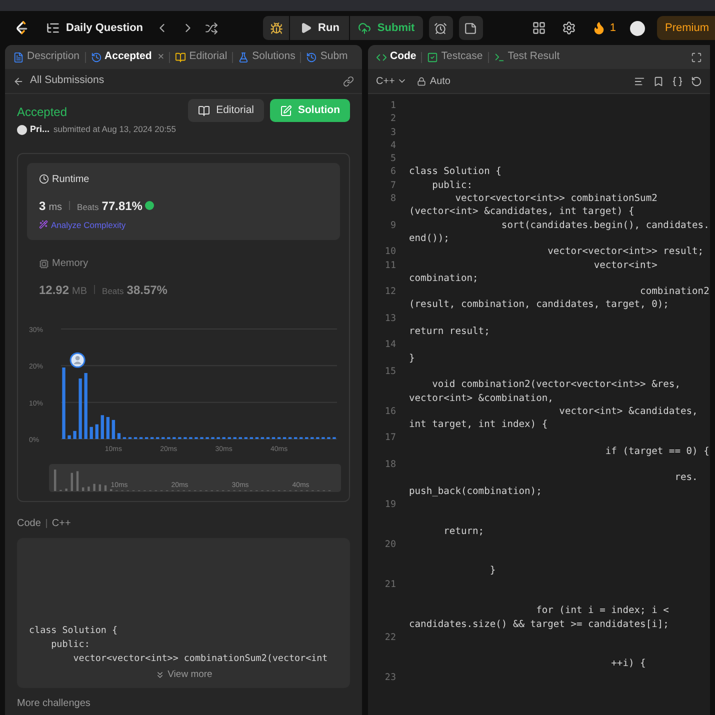 The height and width of the screenshot is (715, 715). I want to click on line-number: 20, so click(390, 545).